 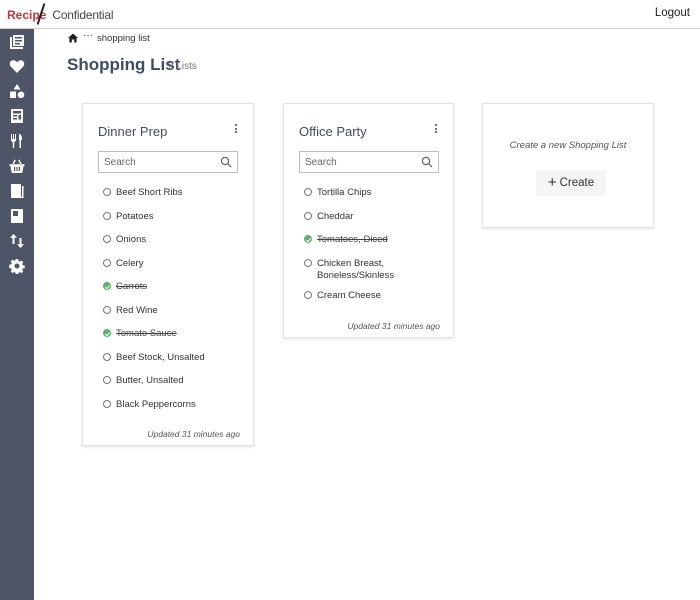 I want to click on basket-icon, so click(x=17, y=166).